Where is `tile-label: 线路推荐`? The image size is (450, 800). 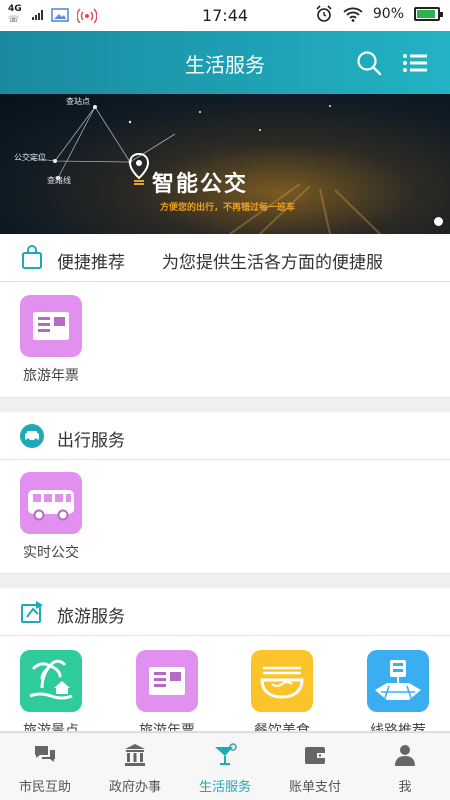
tile-label: 线路推荐 is located at coordinates (398, 727).